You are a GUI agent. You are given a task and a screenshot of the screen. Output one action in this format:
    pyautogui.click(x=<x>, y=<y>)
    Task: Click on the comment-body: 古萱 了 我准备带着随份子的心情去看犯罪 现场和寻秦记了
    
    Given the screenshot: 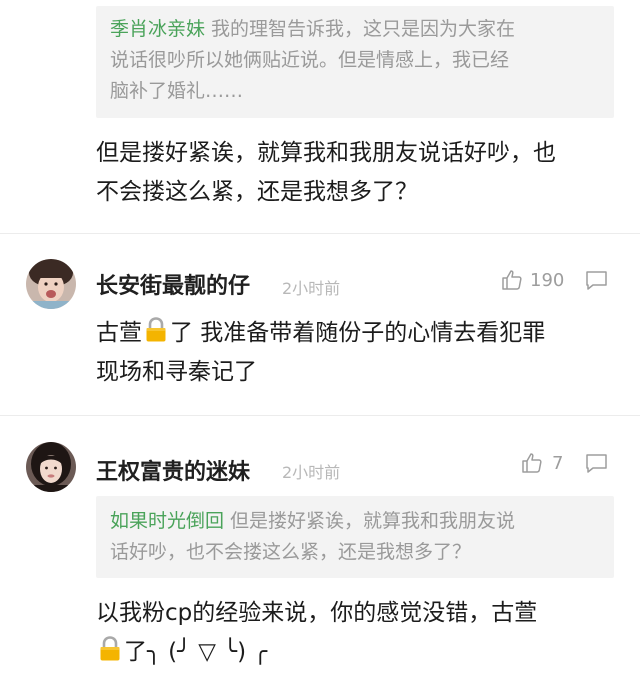 What is the action you would take?
    pyautogui.click(x=361, y=353)
    